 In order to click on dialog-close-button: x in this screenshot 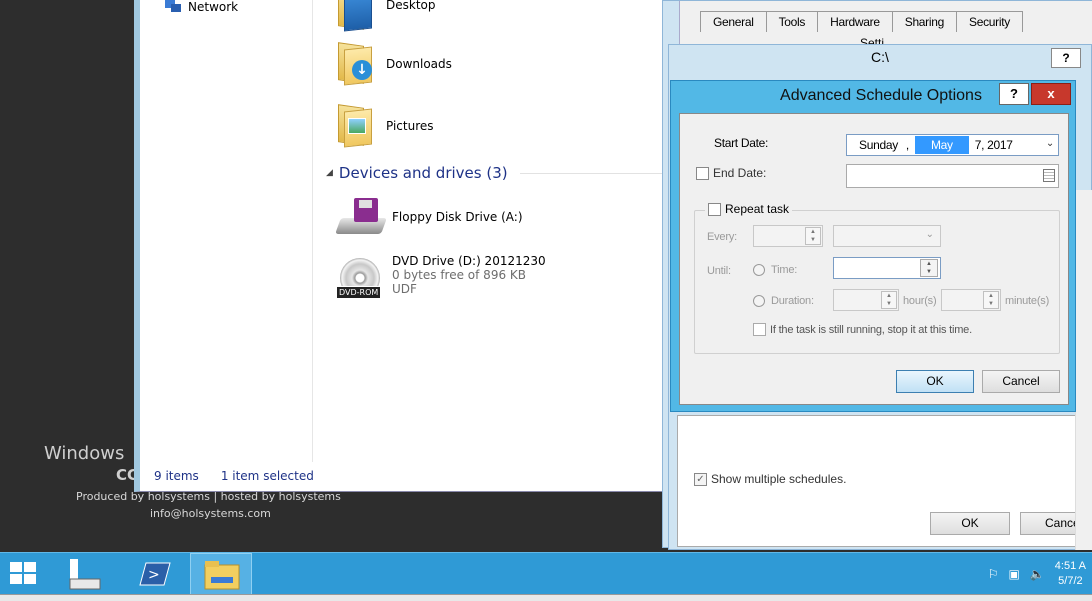, I will do `click(1051, 94)`.